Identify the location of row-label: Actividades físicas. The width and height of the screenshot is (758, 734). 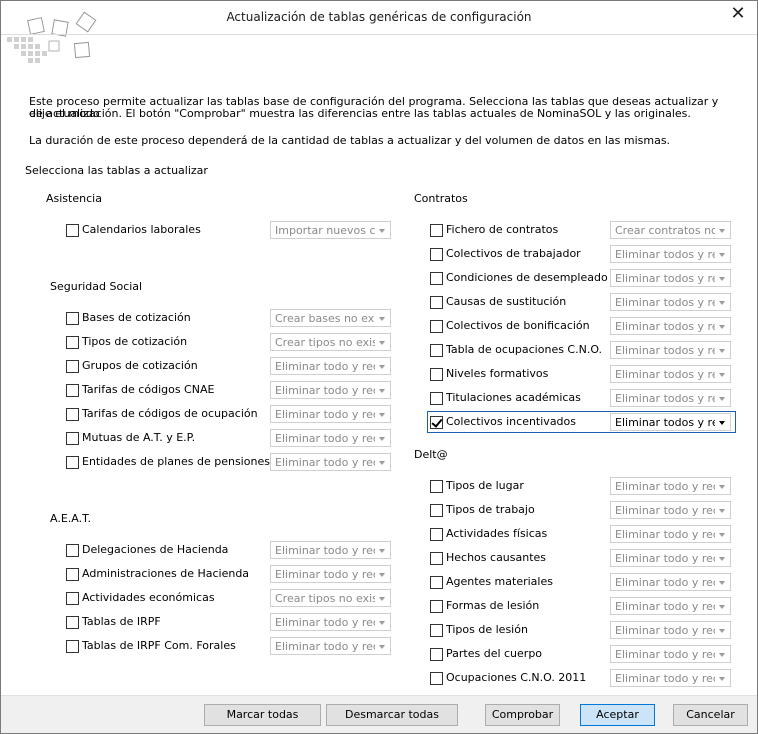
(496, 533).